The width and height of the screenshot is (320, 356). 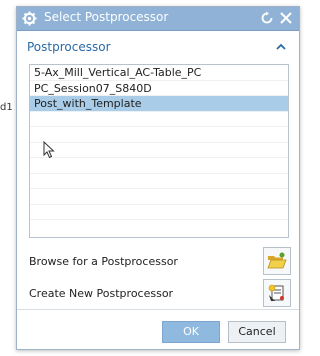 I want to click on postprocessor-section-header: Postprocessor, so click(x=158, y=48).